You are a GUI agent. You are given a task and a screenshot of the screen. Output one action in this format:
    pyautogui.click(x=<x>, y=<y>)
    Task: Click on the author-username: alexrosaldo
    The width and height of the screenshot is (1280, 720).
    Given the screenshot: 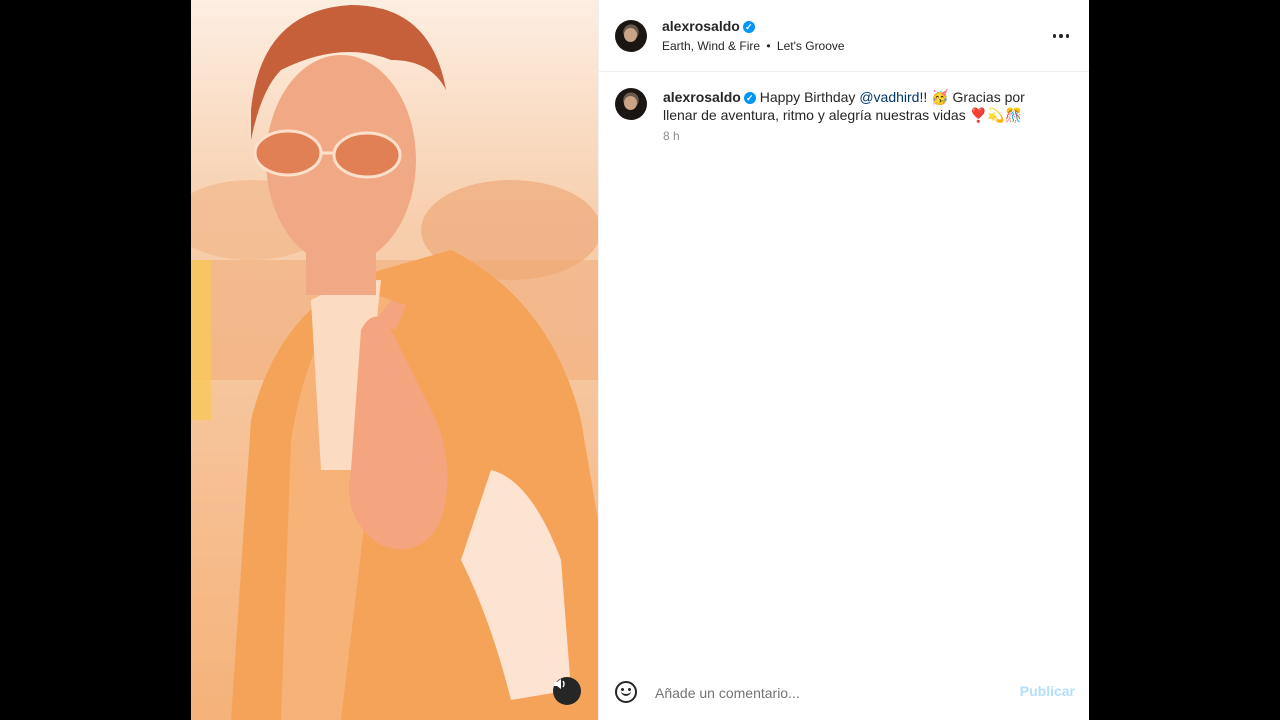 What is the action you would take?
    pyautogui.click(x=701, y=26)
    